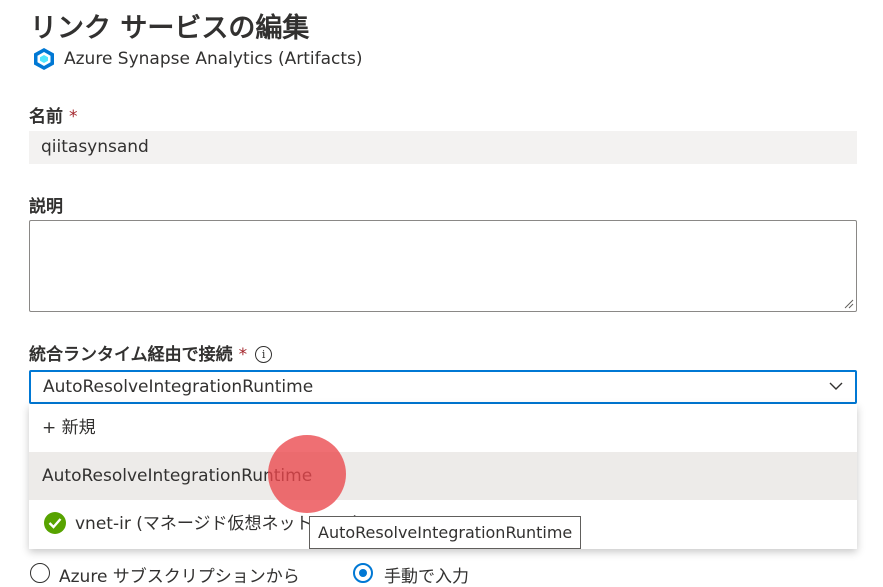 This screenshot has height=587, width=883. I want to click on resize-grip-icon, so click(849, 304).